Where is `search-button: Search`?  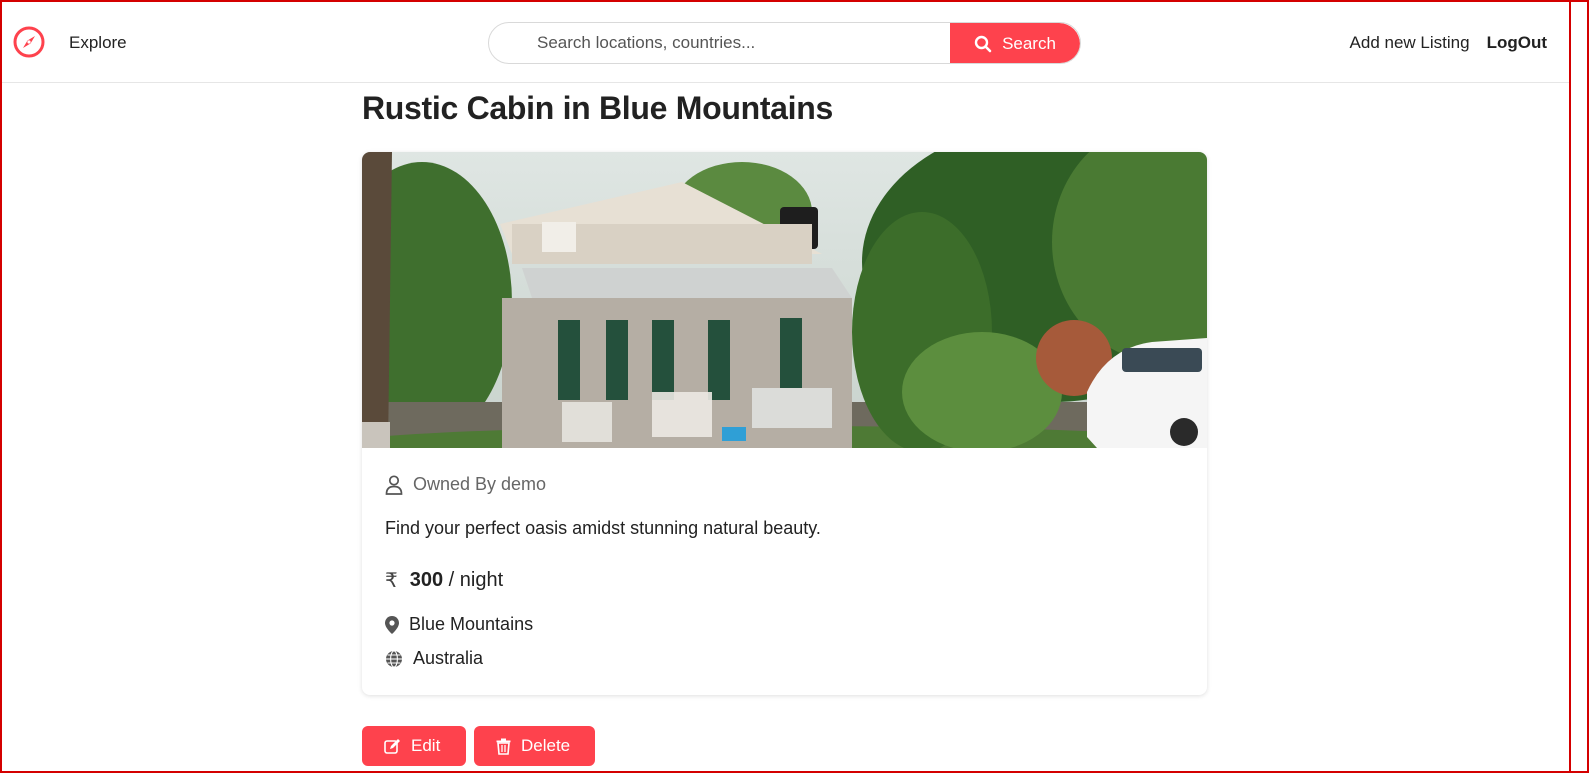
search-button: Search is located at coordinates (1015, 43).